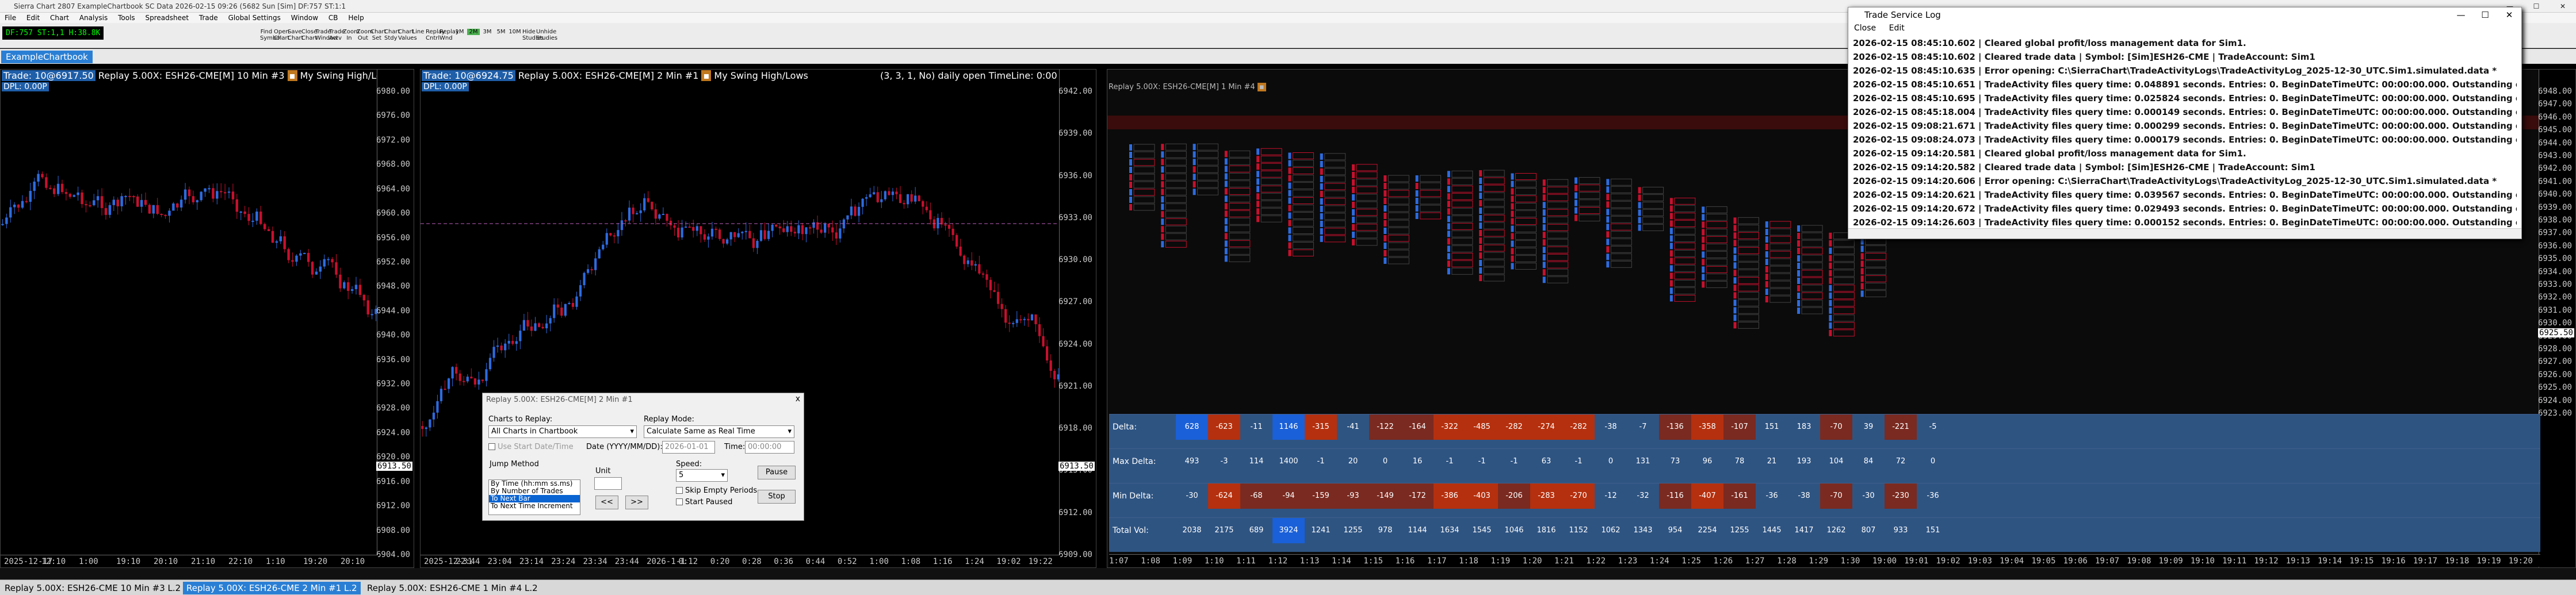 Image resolution: width=2576 pixels, height=595 pixels. What do you see at coordinates (93, 588) in the screenshot?
I see `window-tab-10min: Replay 5.00X: ESH26-CME 10 Min #3 L.2` at bounding box center [93, 588].